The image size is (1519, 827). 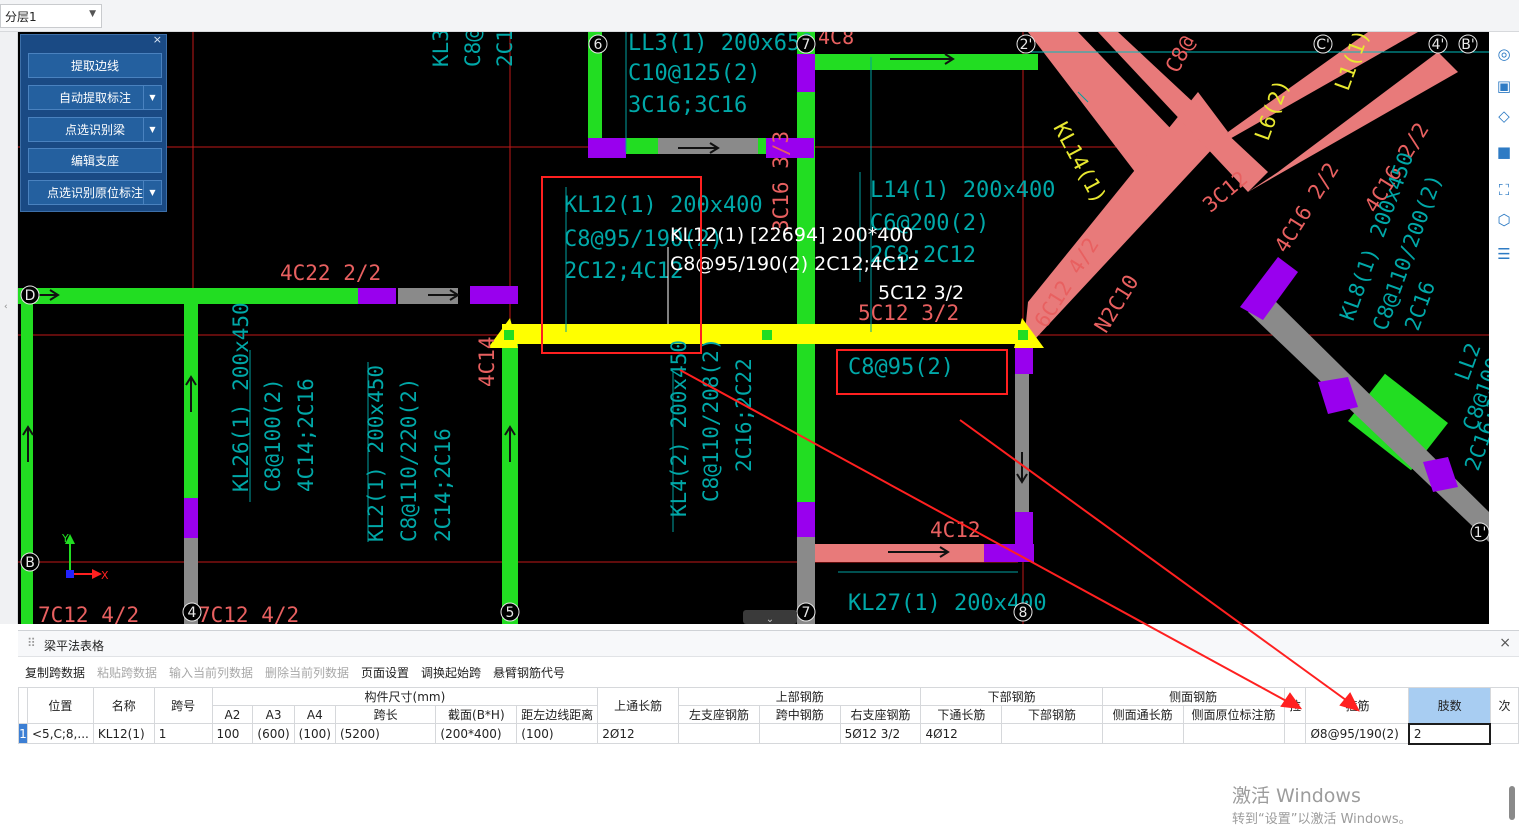 What do you see at coordinates (1504, 54) in the screenshot?
I see `orbit-icon: ◎` at bounding box center [1504, 54].